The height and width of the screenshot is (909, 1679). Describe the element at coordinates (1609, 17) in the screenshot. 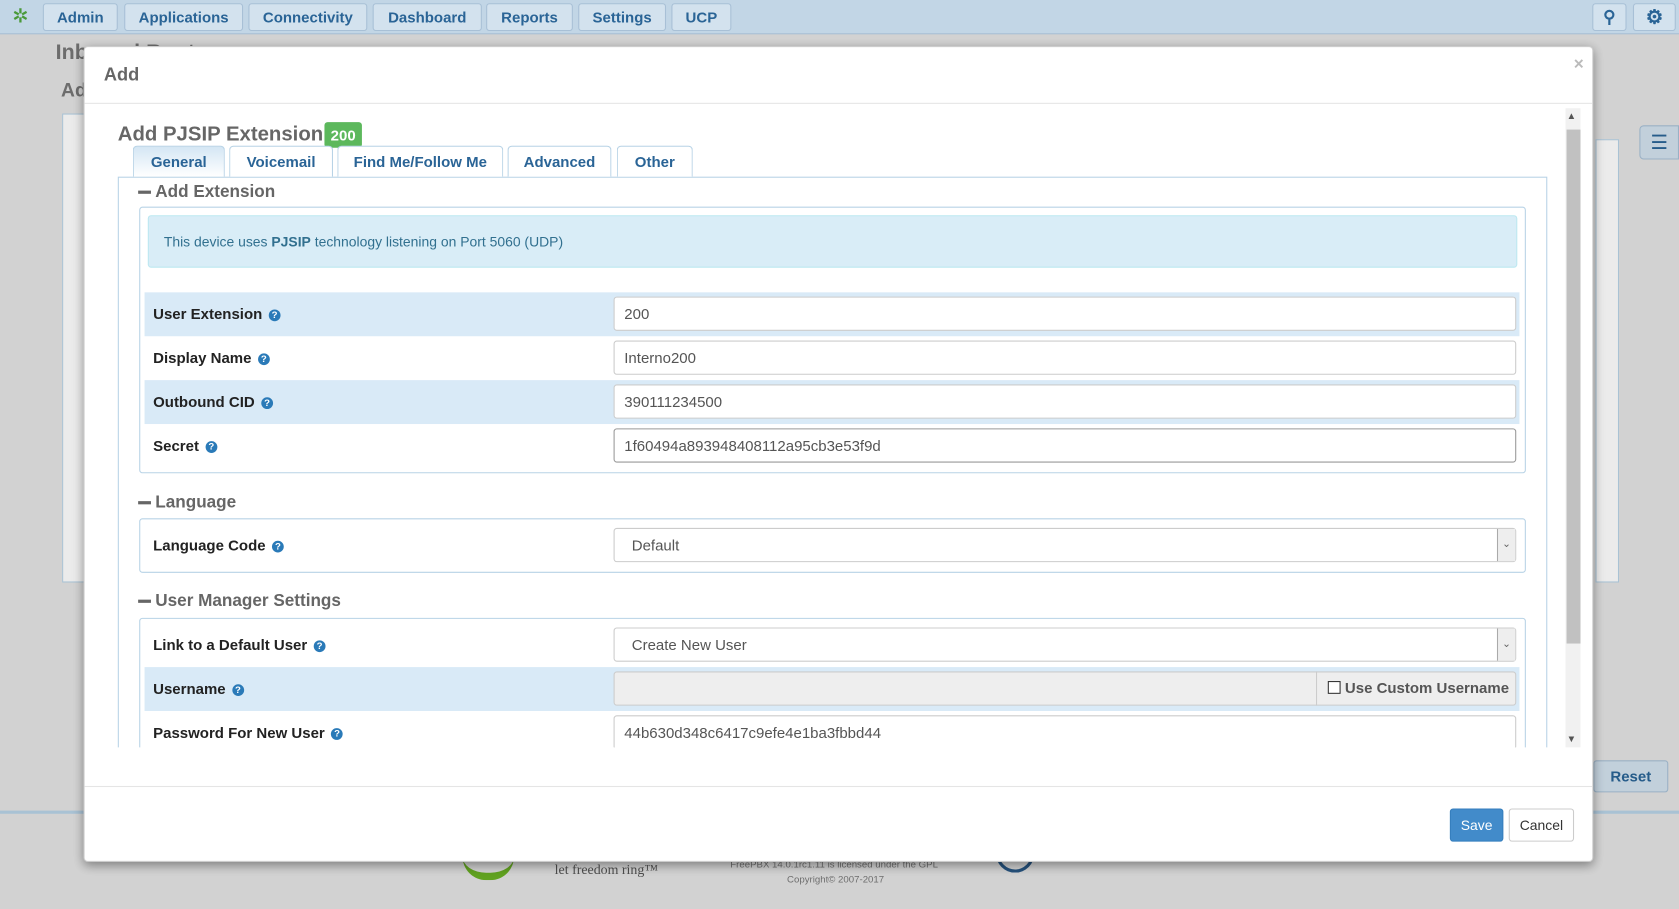

I see `search-icon: ⚲` at that location.